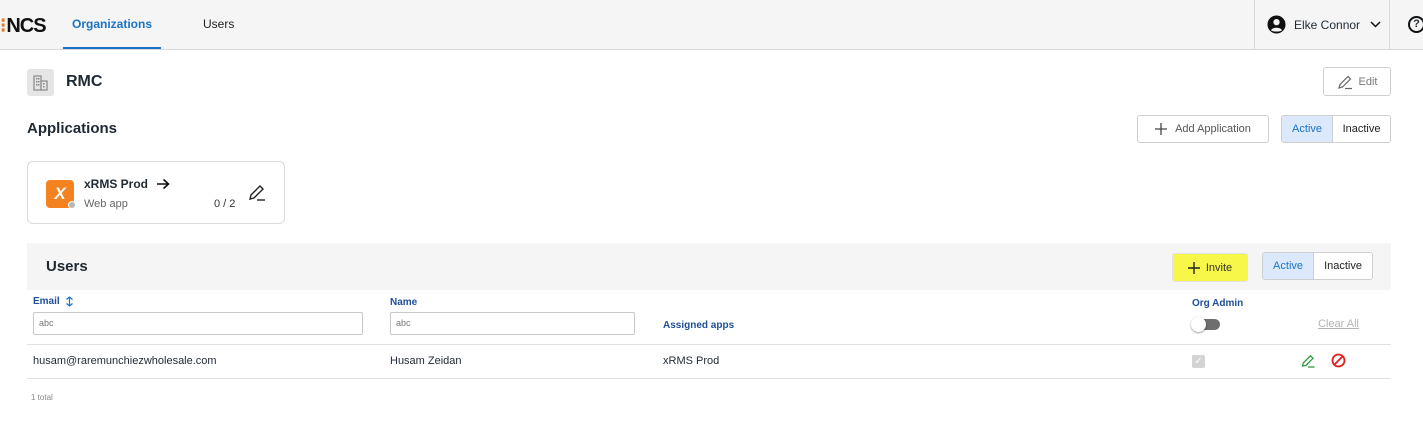  I want to click on applications-title: Applications, so click(72, 128).